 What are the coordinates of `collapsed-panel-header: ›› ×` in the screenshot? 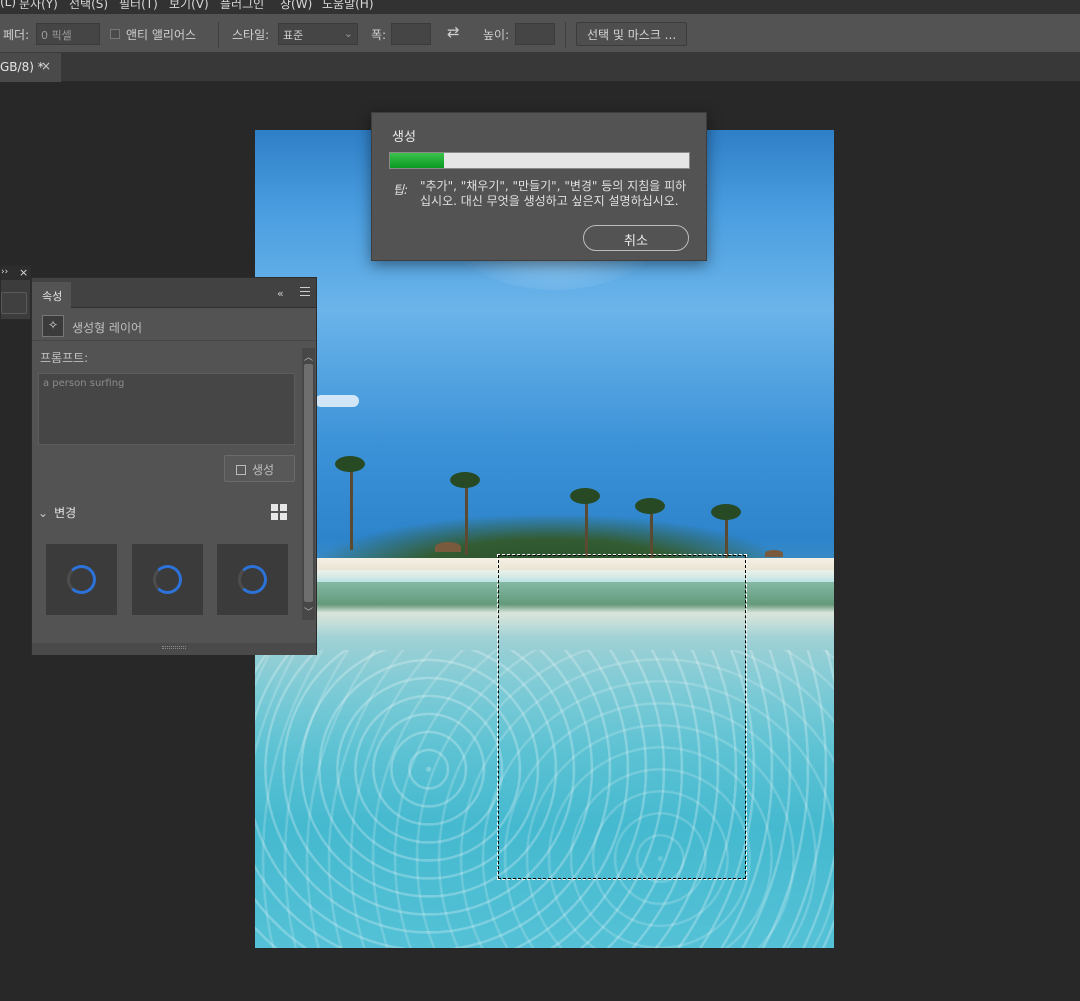 It's located at (16, 273).